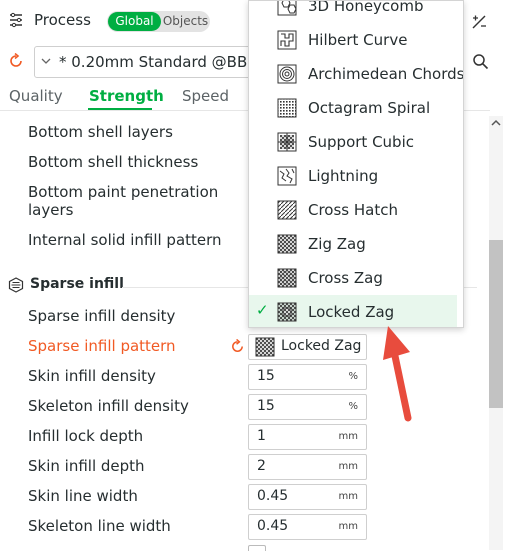 The height and width of the screenshot is (551, 506). I want to click on dropdown-item: 3D Honeycomb, so click(353, 11).